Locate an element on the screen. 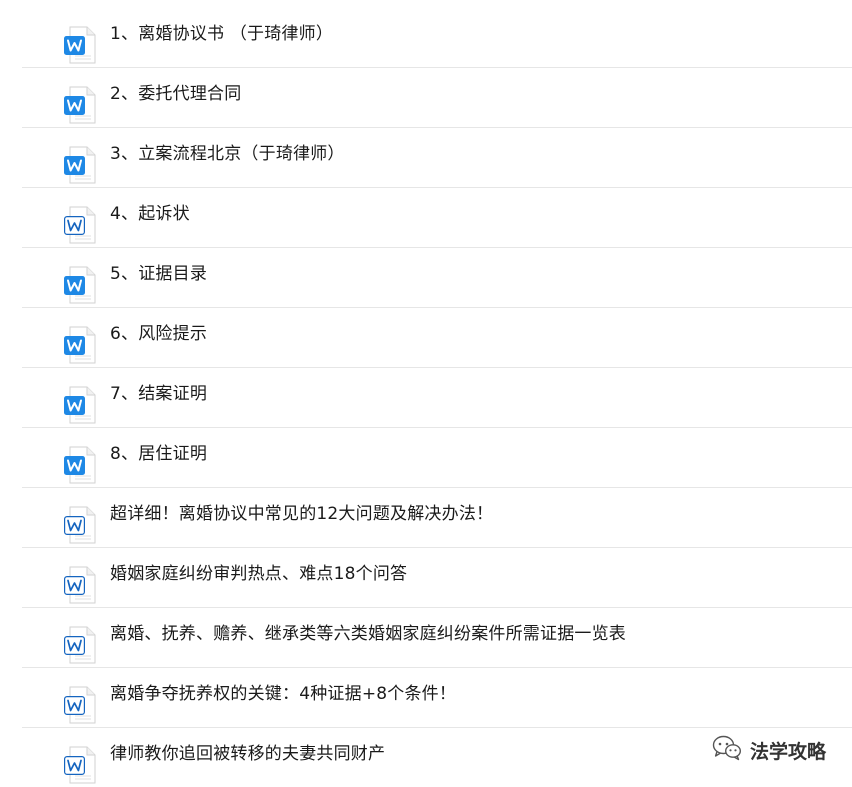  file-name: 4、起诉状 is located at coordinates (150, 214).